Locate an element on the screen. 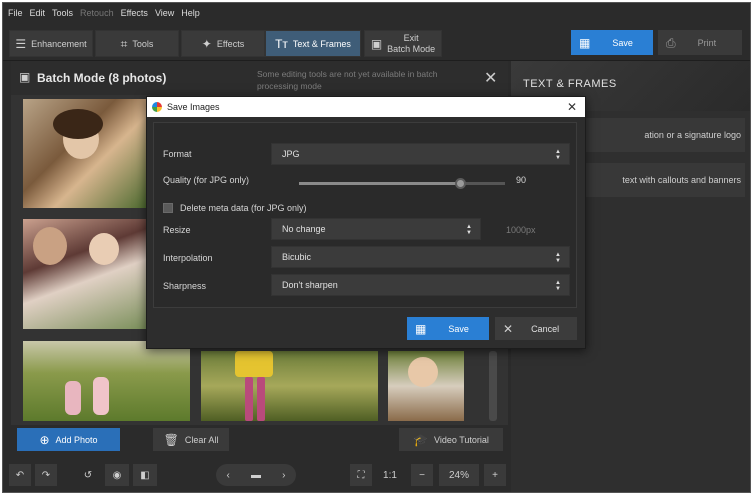 This screenshot has width=754, height=496. exit-batch-mode-button: ▣ Exit Batch Mode is located at coordinates (403, 43).